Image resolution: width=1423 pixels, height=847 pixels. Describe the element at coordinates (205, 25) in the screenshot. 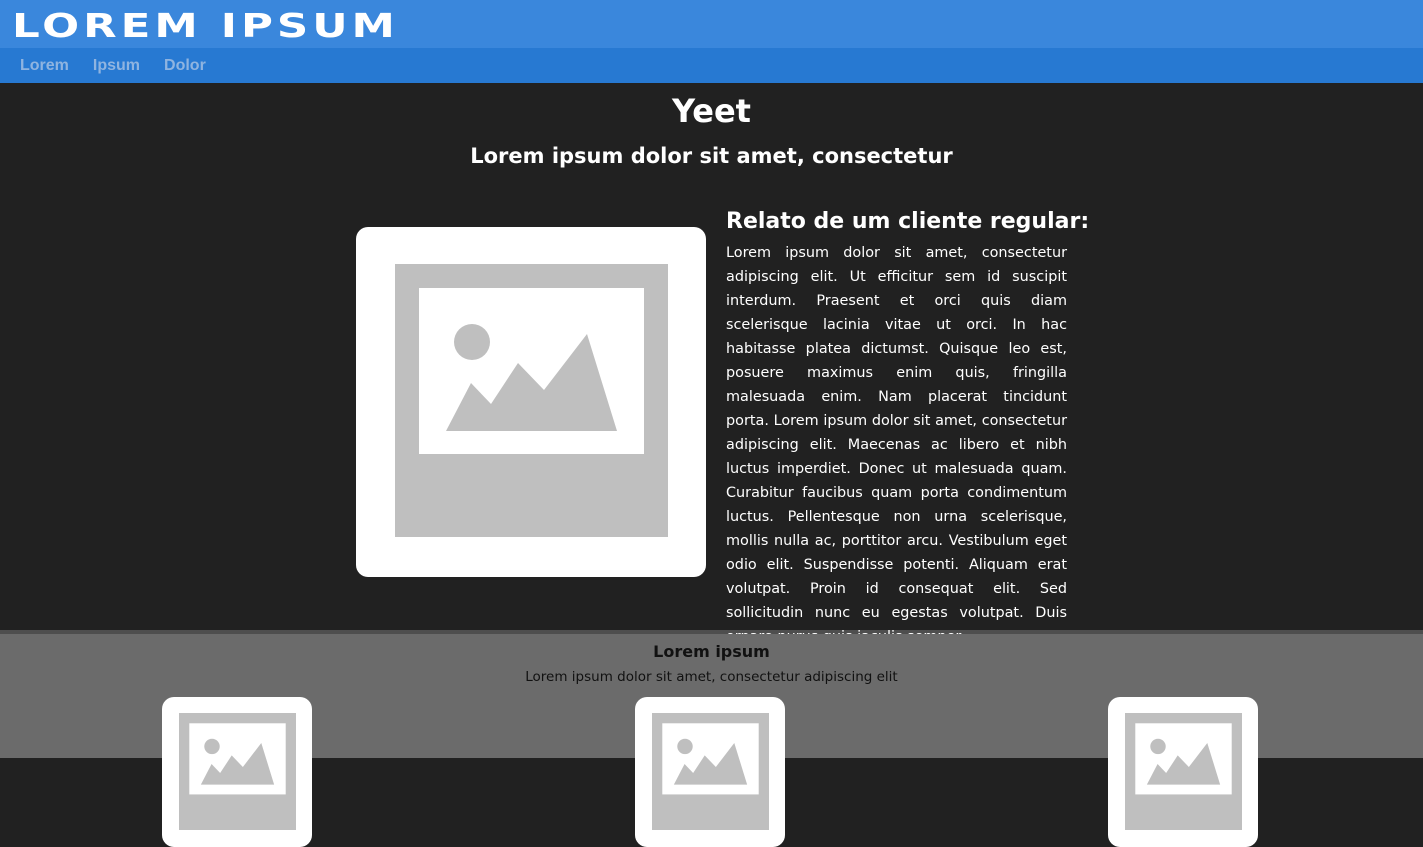

I see `site-logo: LOREM IPSUM` at that location.